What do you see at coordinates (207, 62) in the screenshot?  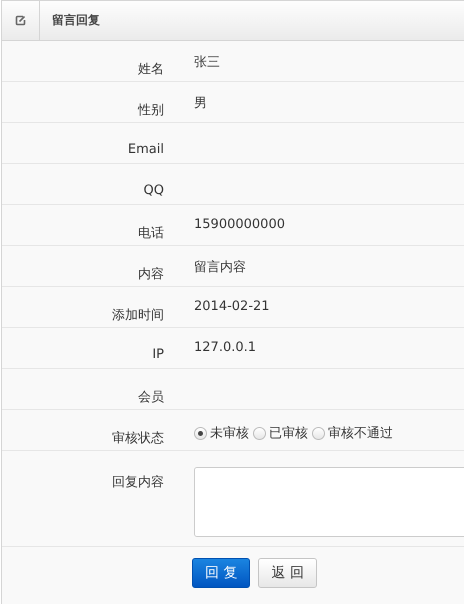 I see `field-value: 张三` at bounding box center [207, 62].